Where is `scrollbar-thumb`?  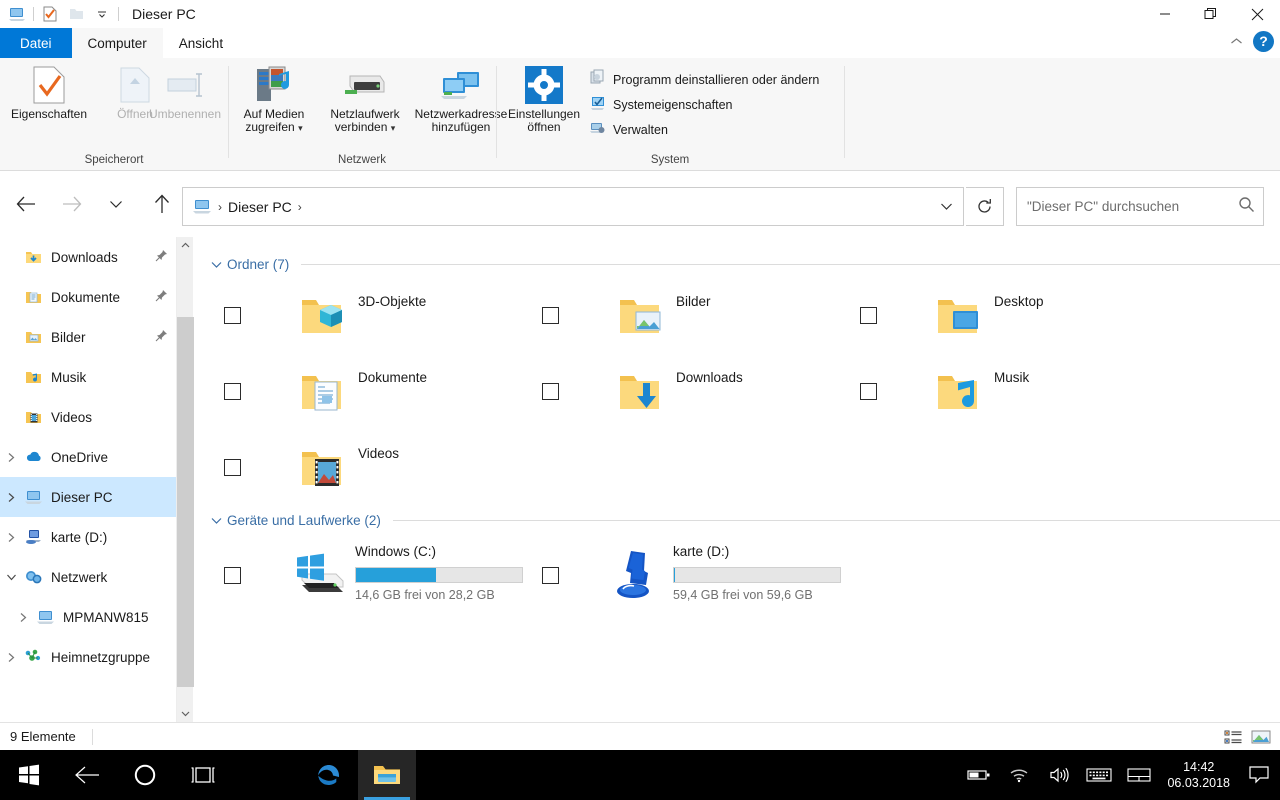 scrollbar-thumb is located at coordinates (185, 502).